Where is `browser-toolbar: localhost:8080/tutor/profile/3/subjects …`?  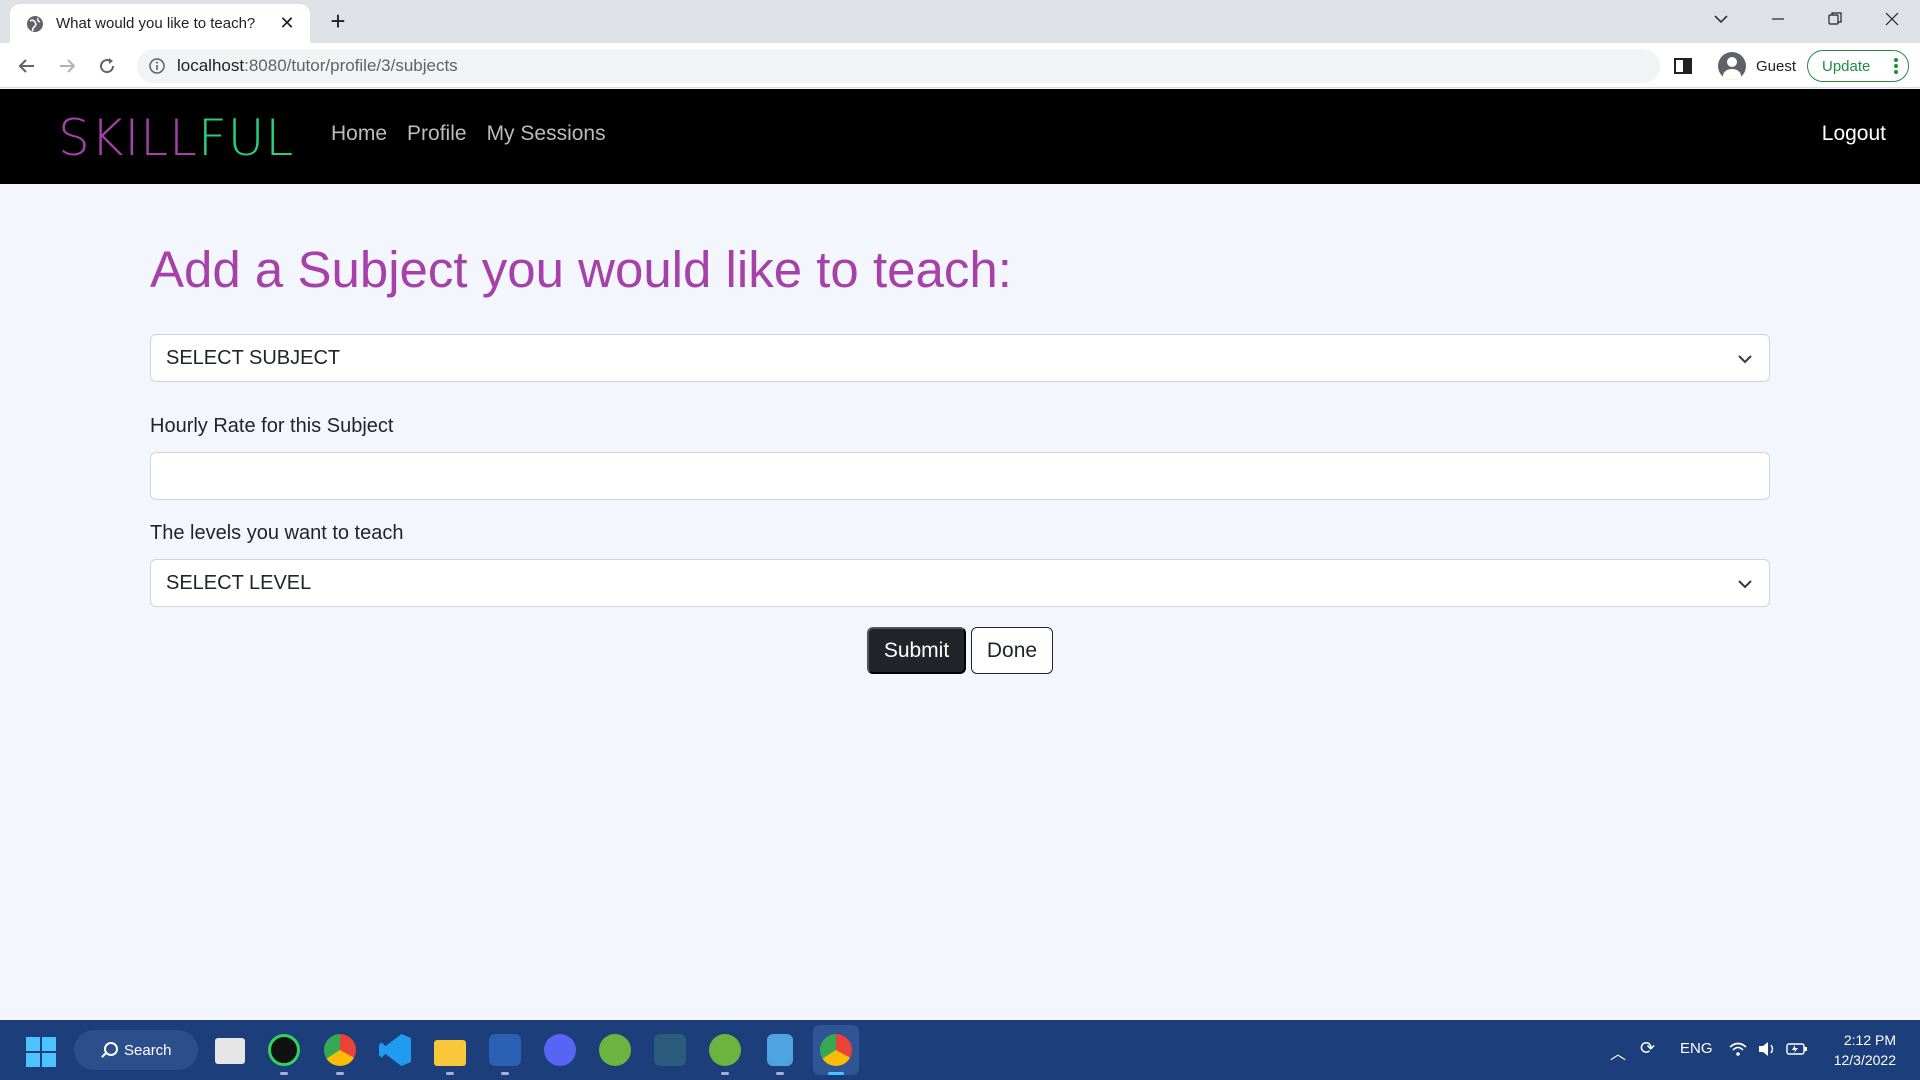
browser-toolbar: localhost:8080/tutor/profile/3/subjects … is located at coordinates (960, 65).